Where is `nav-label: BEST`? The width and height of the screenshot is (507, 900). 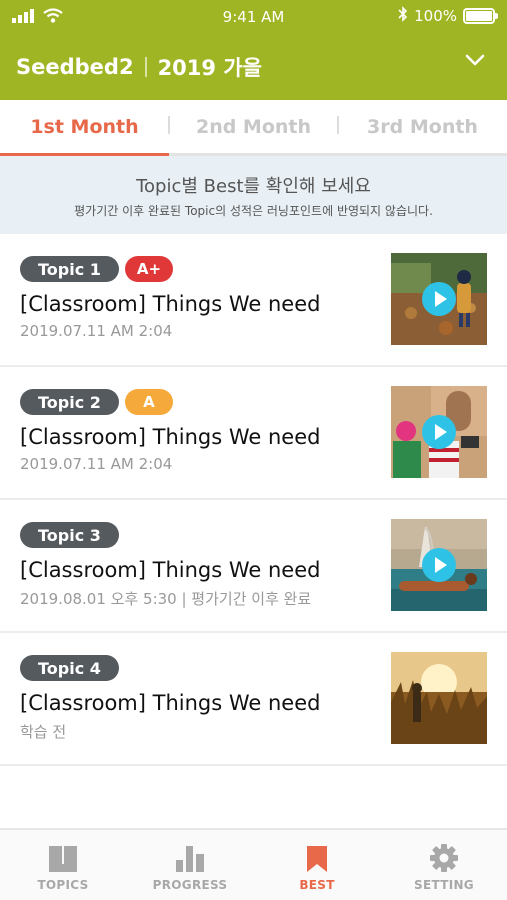 nav-label: BEST is located at coordinates (317, 885).